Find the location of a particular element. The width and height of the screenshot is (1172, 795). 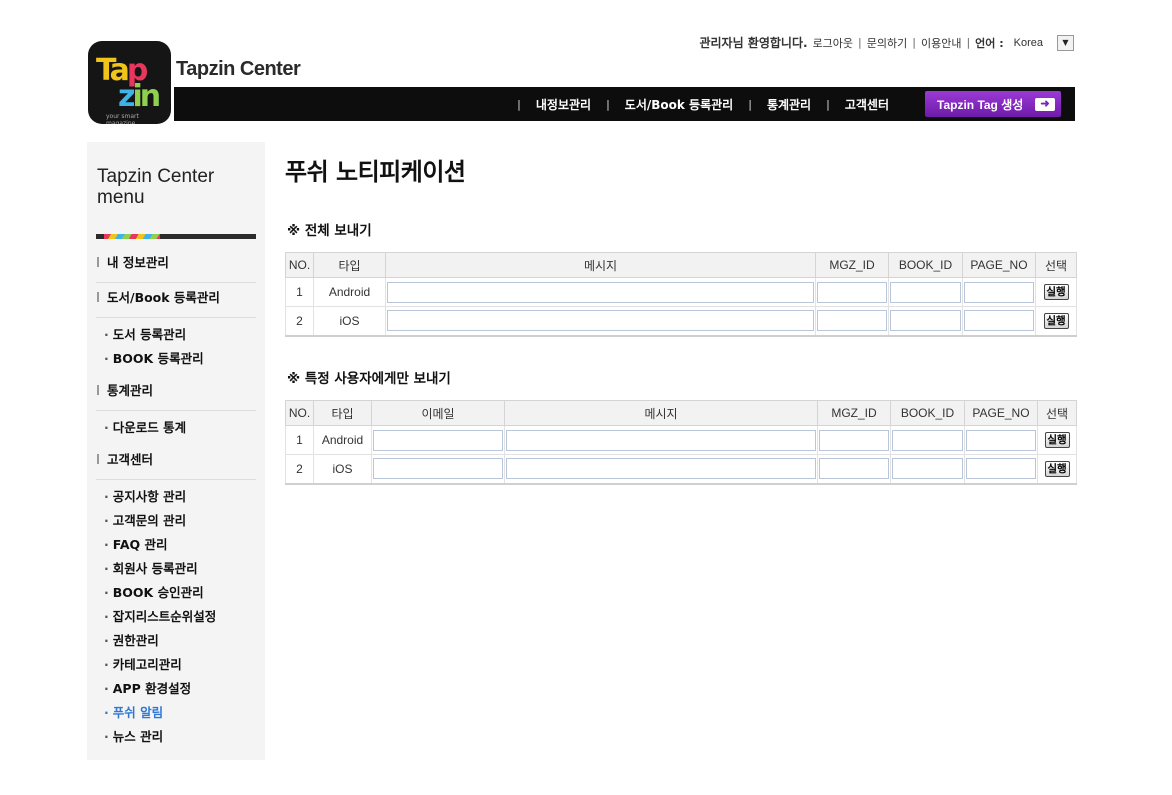

table-header-row: NO. 타입 메시지 MGZ_ID BOOK_ID PAGE_NO 선택 is located at coordinates (681, 265).